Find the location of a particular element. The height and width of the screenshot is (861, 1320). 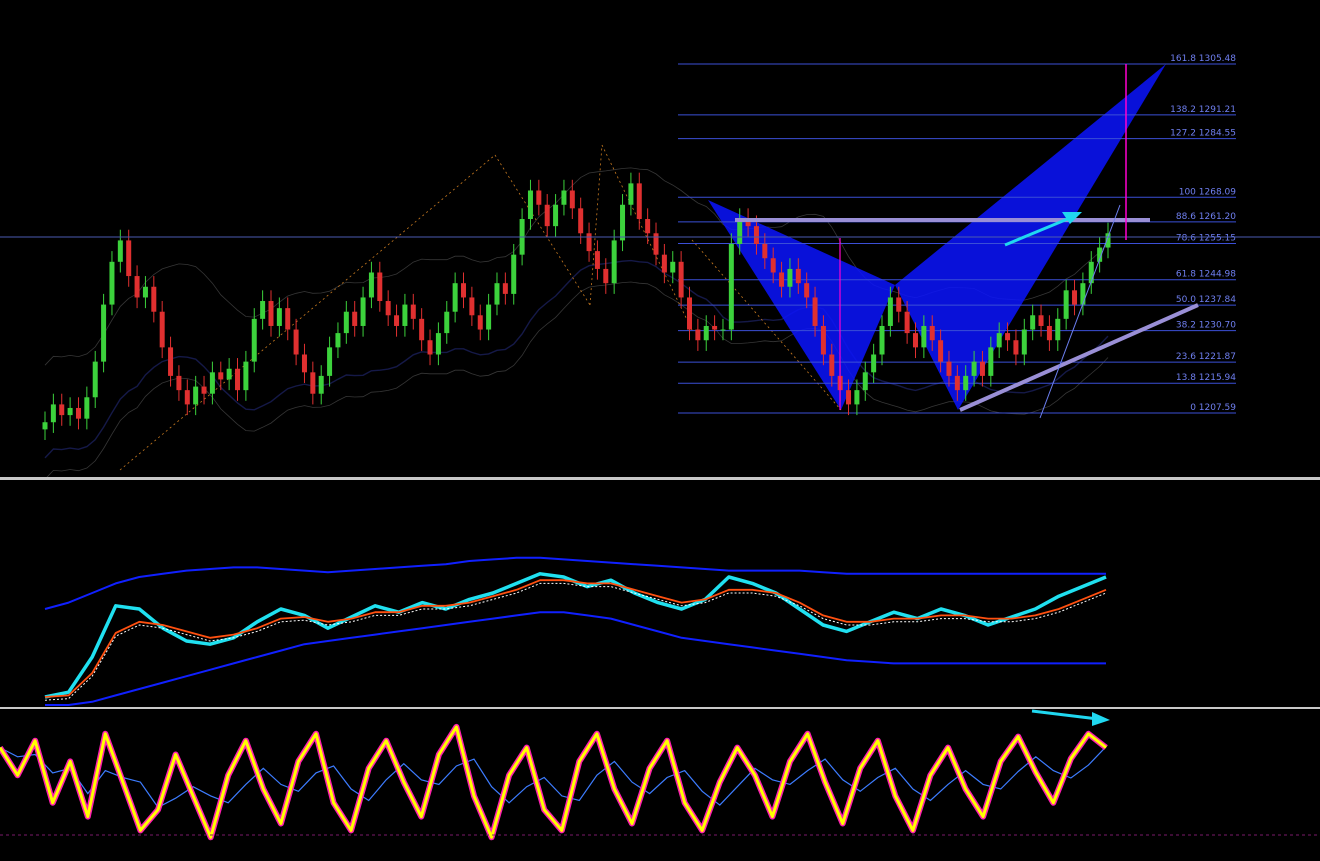

fib-level-label: 161.8 1305.48 is located at coordinates (1203, 59).